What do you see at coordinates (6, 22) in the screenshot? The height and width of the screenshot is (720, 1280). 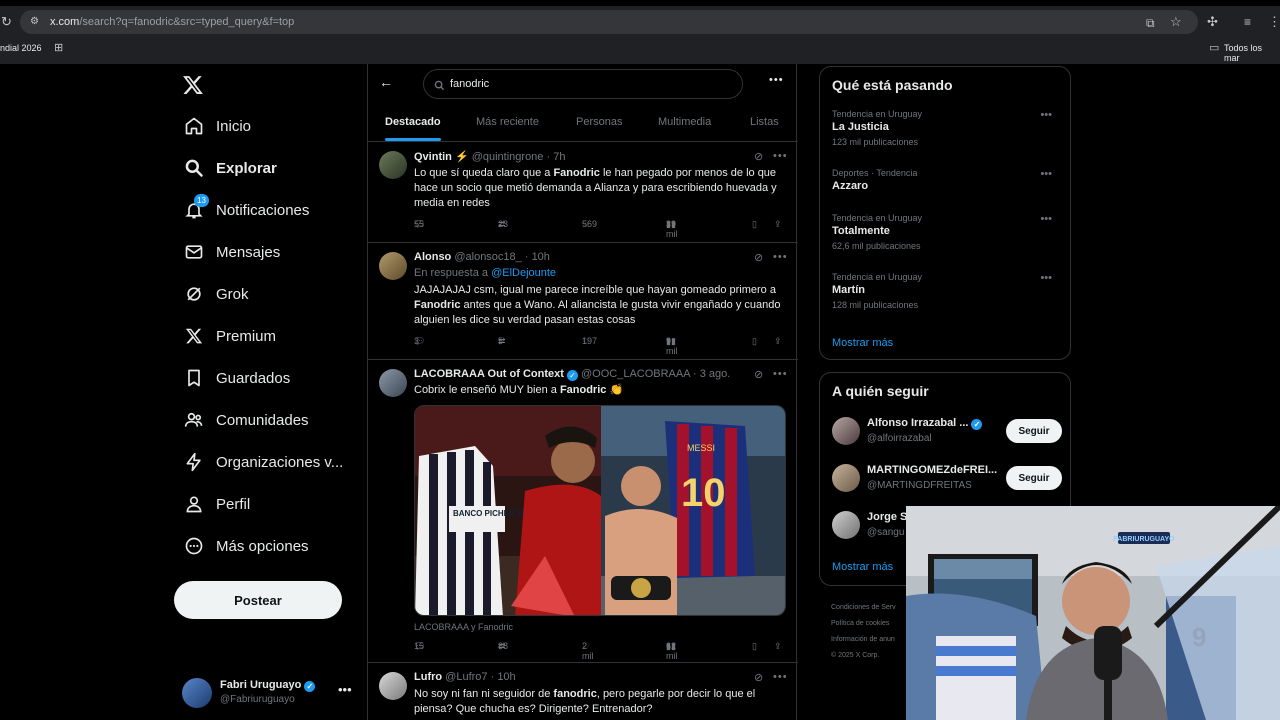 I see `reload-icon: ↻` at bounding box center [6, 22].